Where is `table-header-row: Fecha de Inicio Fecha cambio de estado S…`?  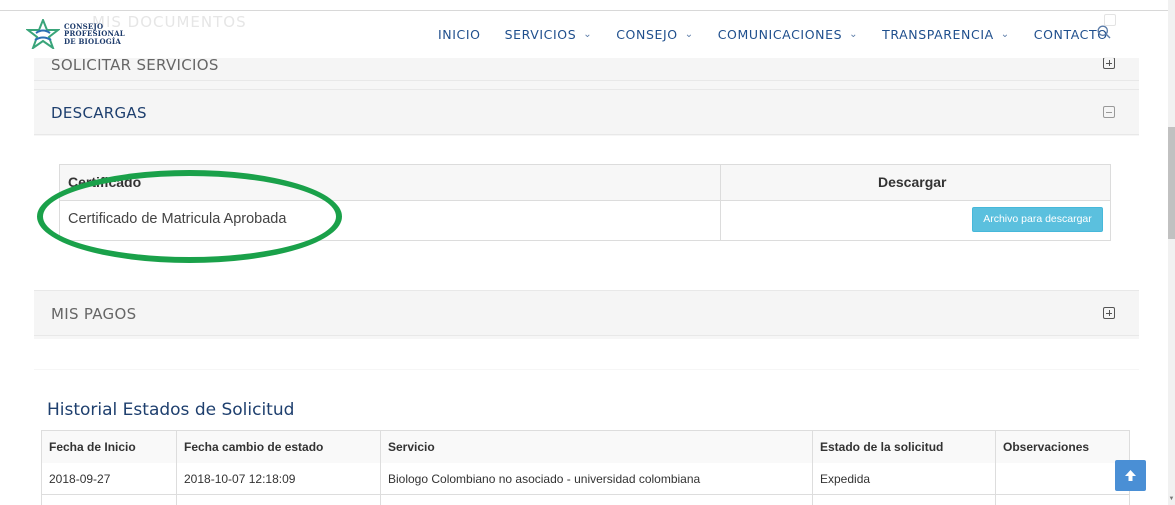 table-header-row: Fecha de Inicio Fecha cambio de estado S… is located at coordinates (585, 447).